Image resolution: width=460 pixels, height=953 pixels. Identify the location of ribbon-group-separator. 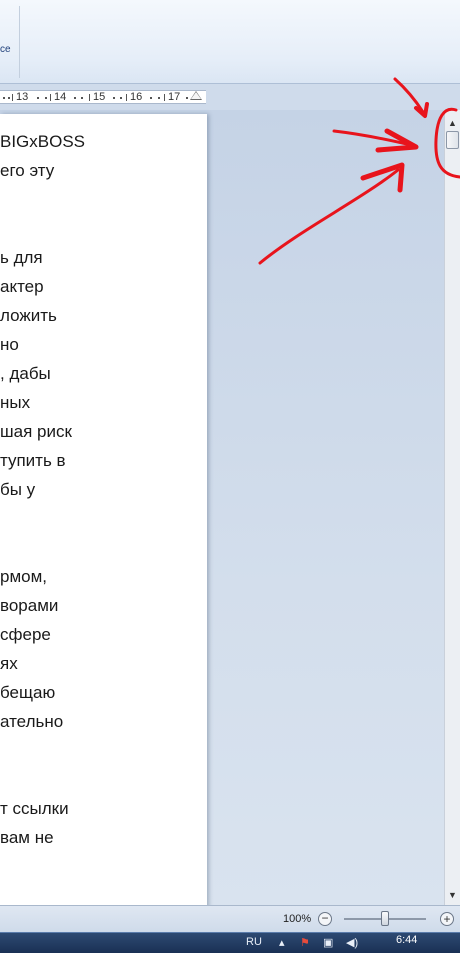
(19, 42).